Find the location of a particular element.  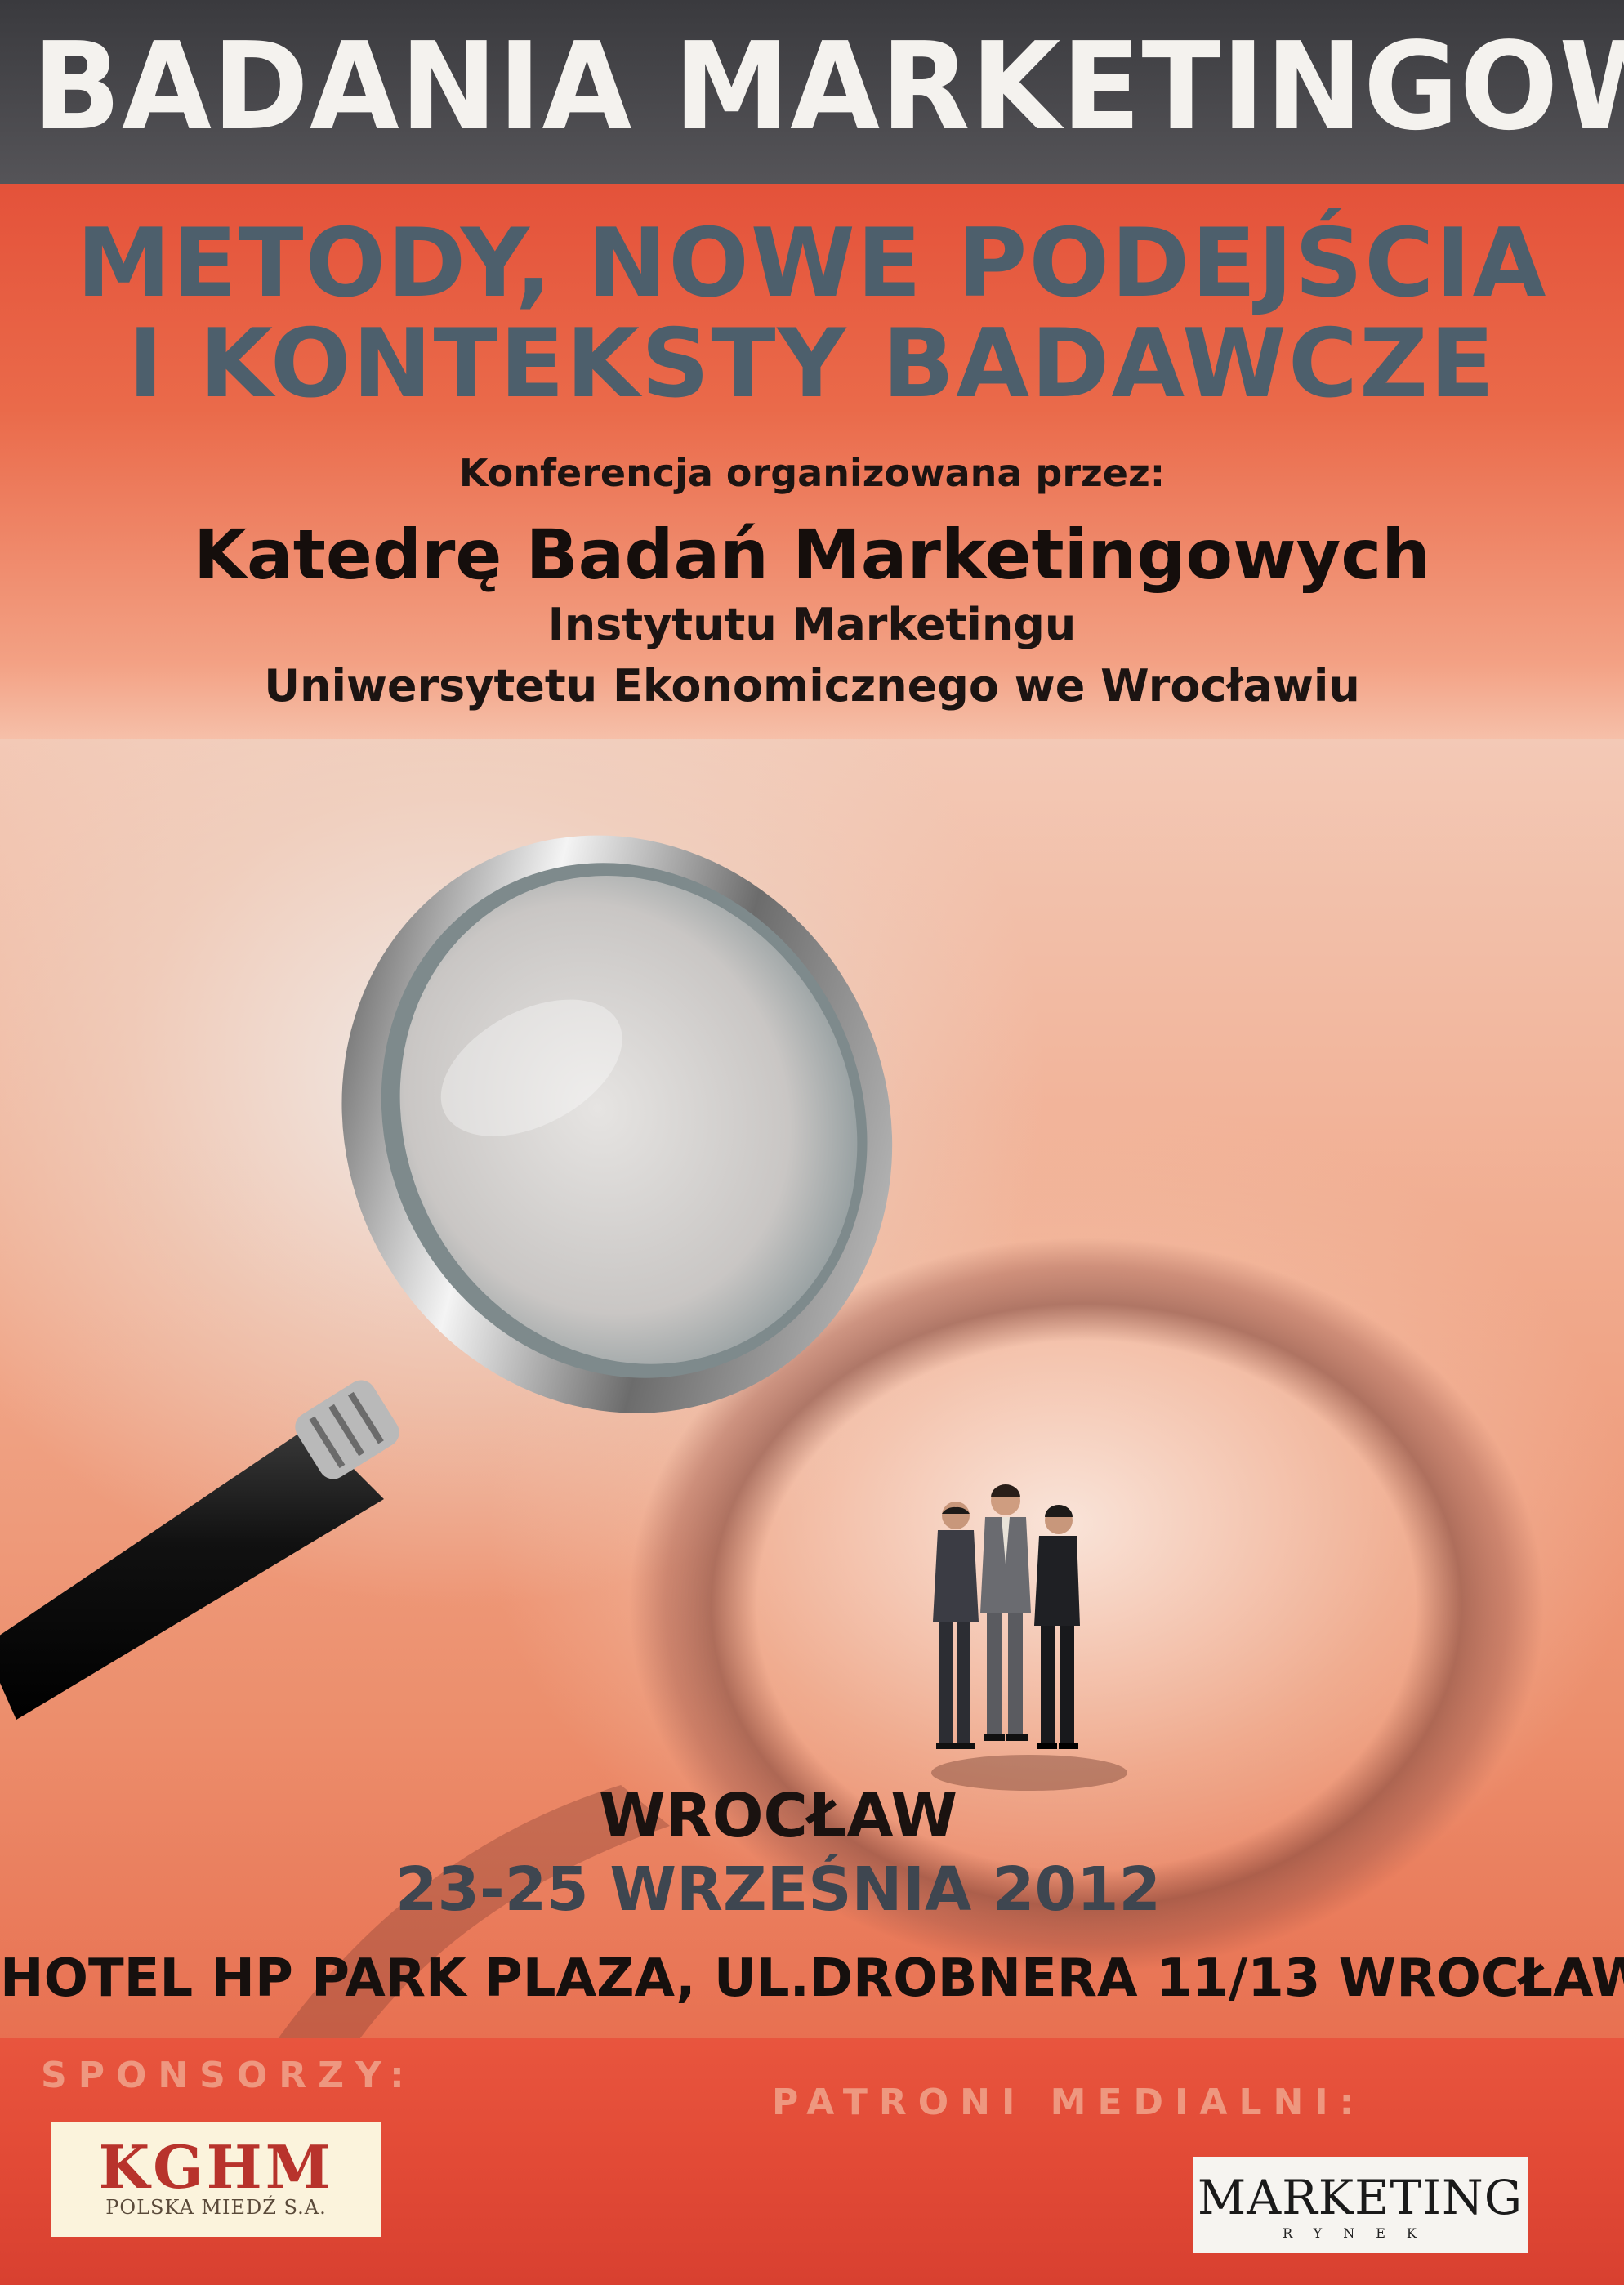

subtitle-line-1: METODY, NOWE PODEJŚCIA is located at coordinates (812, 263).